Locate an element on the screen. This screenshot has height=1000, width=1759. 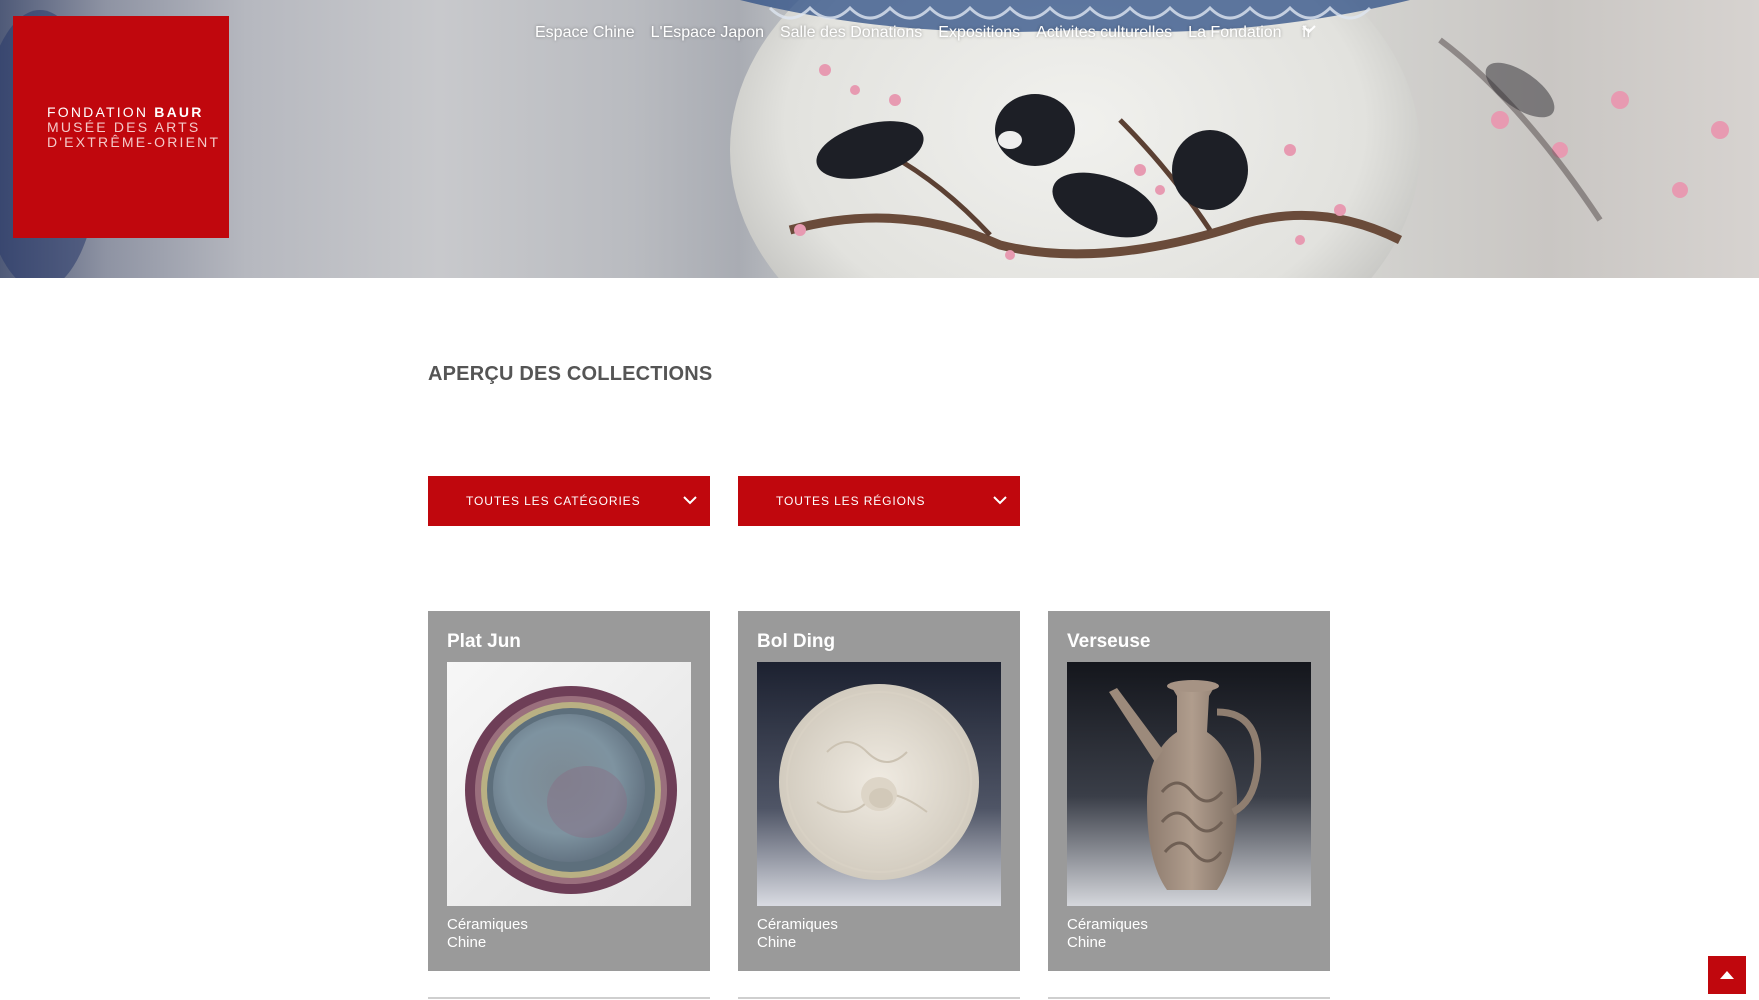
arrow-up-icon is located at coordinates (1727, 975).